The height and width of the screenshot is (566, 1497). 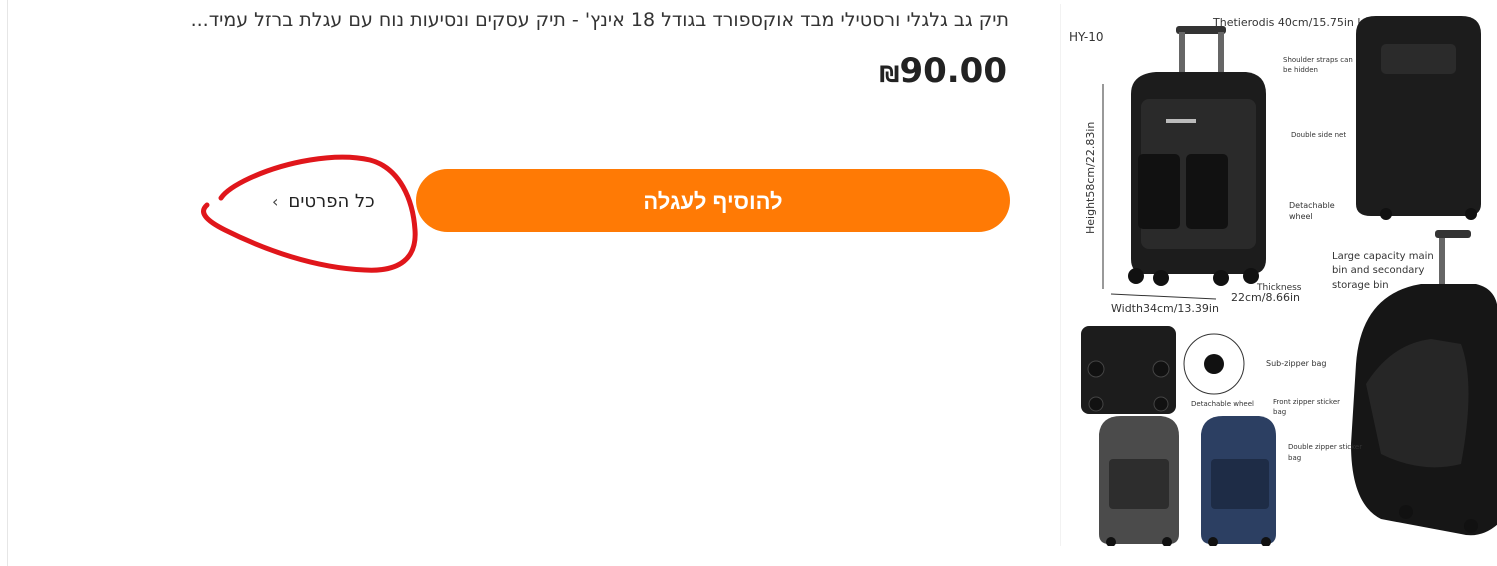 What do you see at coordinates (309, 213) in the screenshot?
I see `red-circle-annotation` at bounding box center [309, 213].